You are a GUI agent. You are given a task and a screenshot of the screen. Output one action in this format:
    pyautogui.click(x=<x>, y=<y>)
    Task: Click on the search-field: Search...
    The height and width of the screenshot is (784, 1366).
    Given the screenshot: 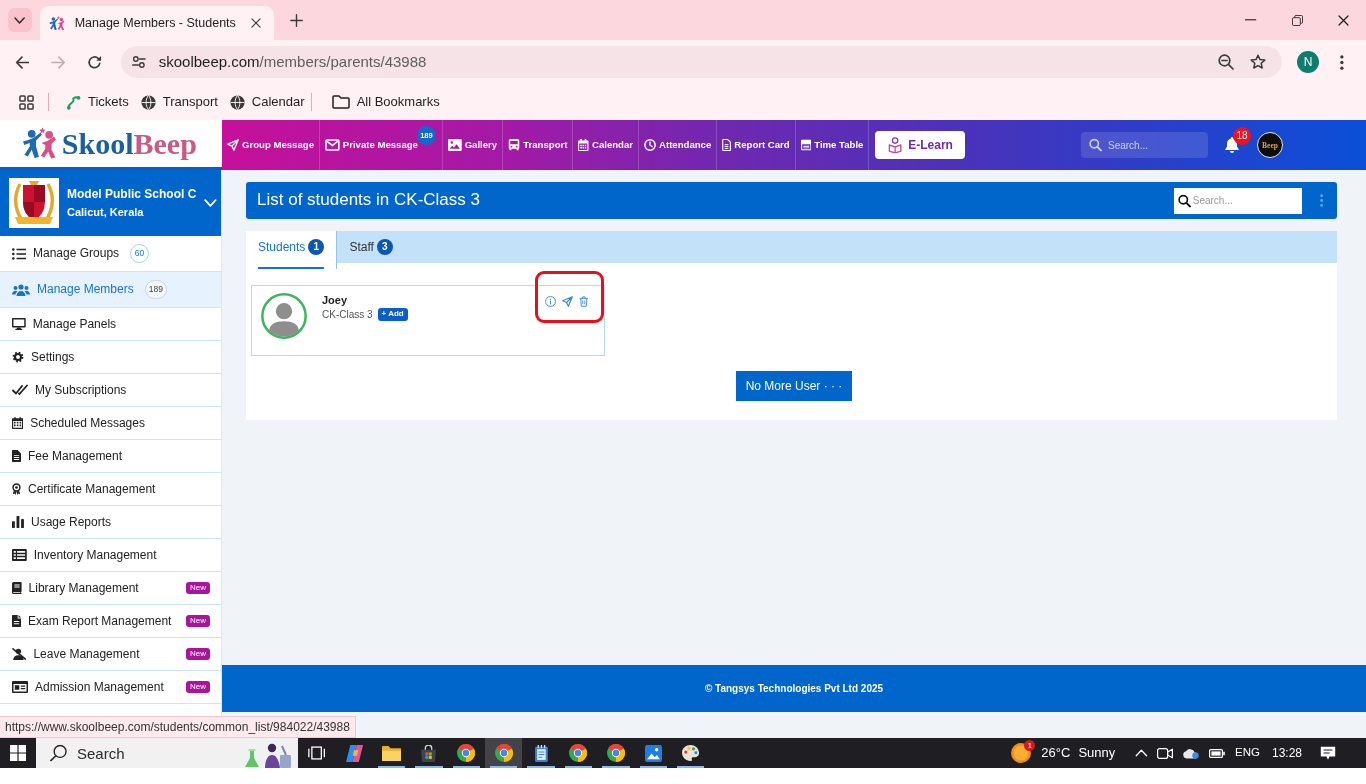 What is the action you would take?
    pyautogui.click(x=1237, y=200)
    